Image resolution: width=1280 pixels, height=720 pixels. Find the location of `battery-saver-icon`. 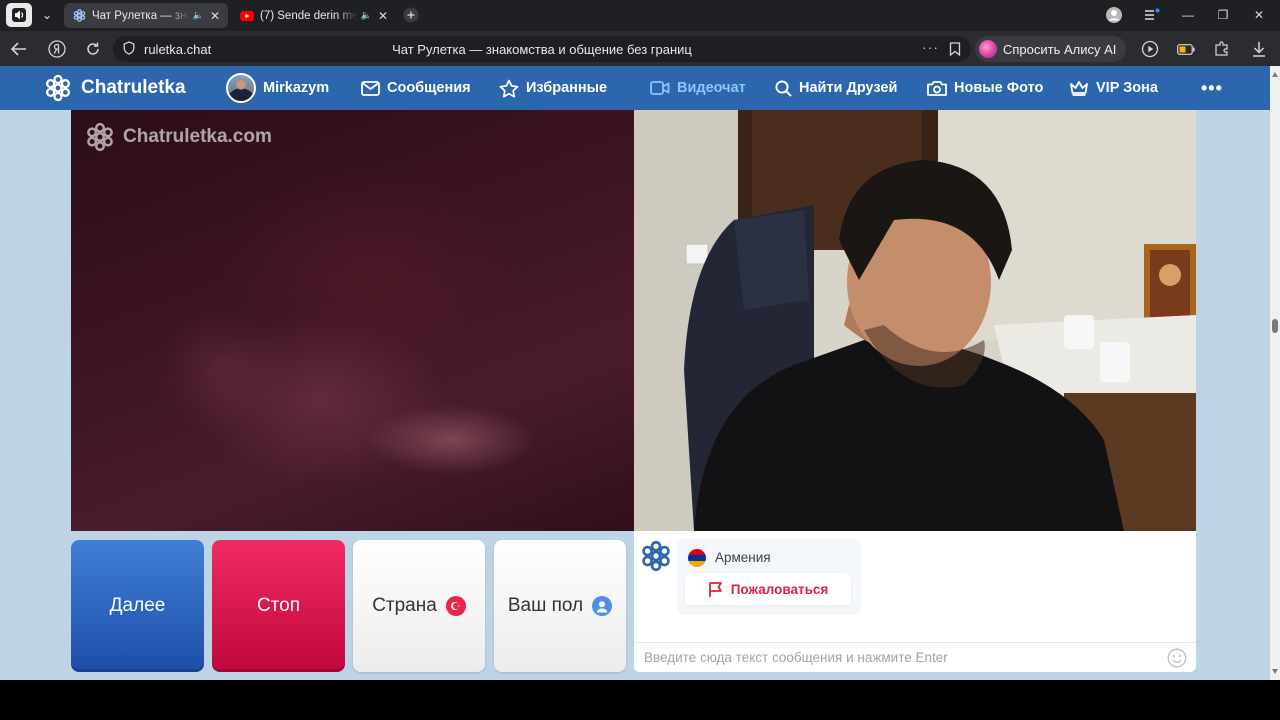

battery-saver-icon is located at coordinates (1186, 49).